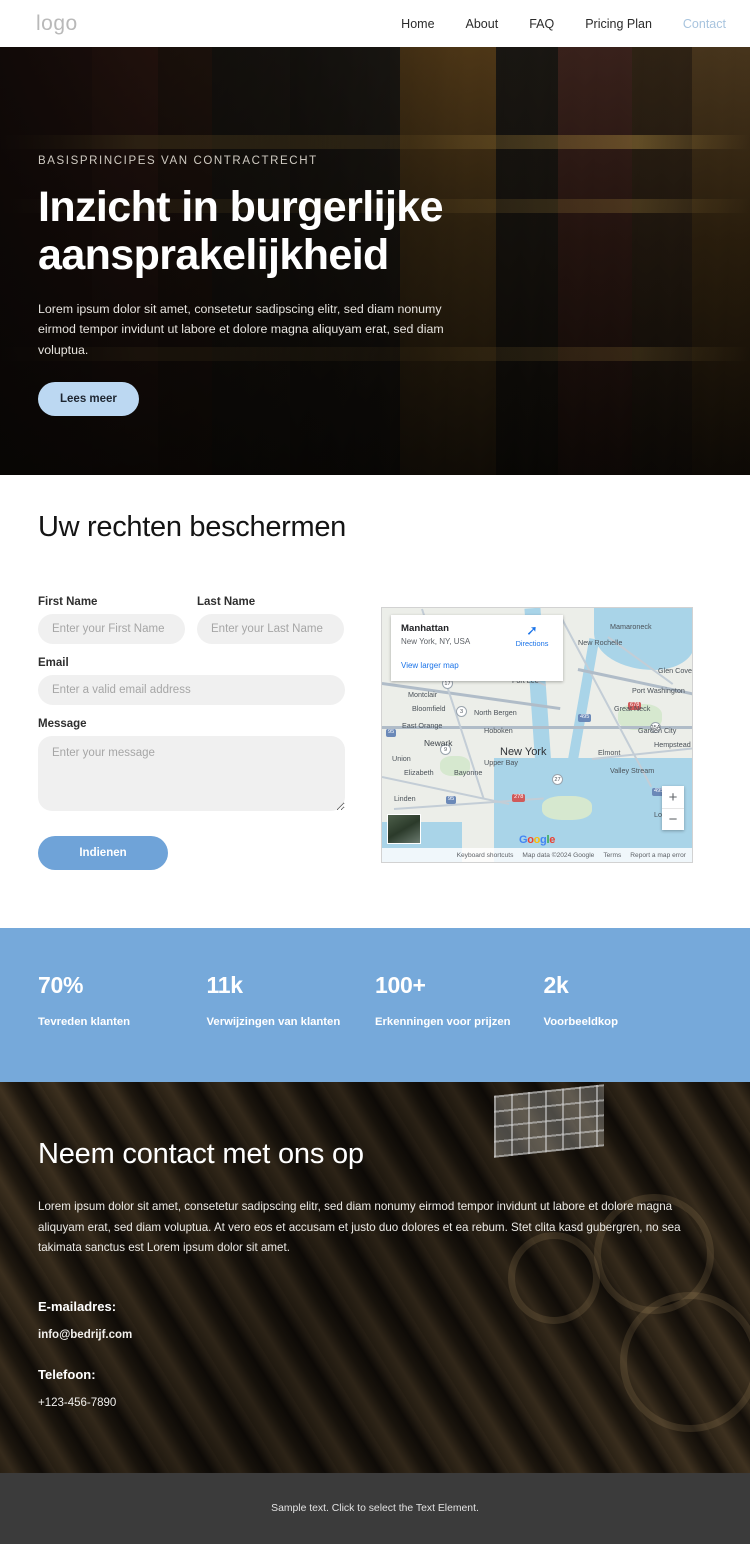 This screenshot has width=750, height=1544. Describe the element at coordinates (628, 1000) in the screenshot. I see `stat-item: 2k Voorbeeldkop` at that location.